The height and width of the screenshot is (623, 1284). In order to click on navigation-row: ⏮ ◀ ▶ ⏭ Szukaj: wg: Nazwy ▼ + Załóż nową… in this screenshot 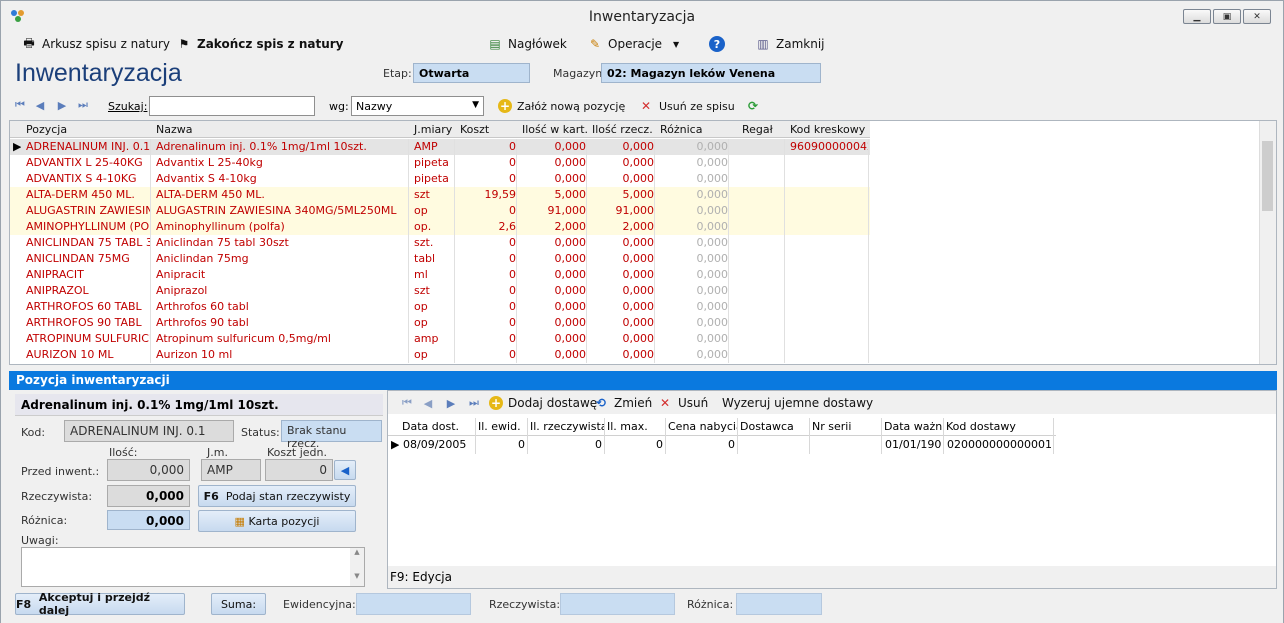, I will do `click(642, 107)`.